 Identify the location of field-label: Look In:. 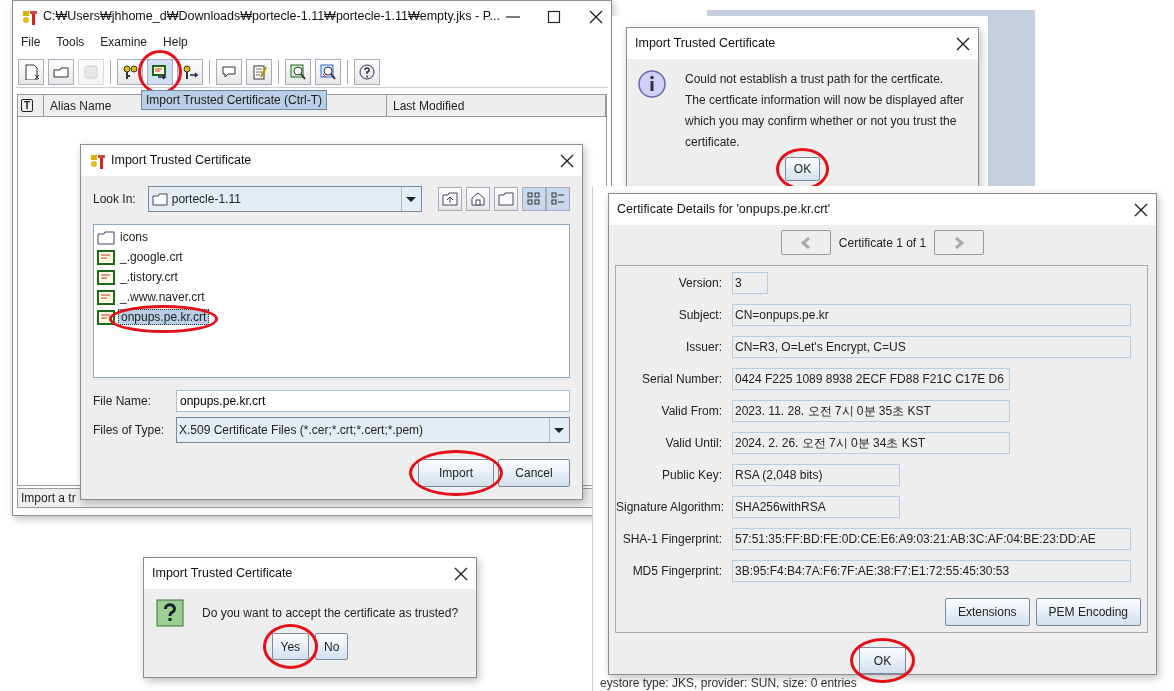
(114, 199).